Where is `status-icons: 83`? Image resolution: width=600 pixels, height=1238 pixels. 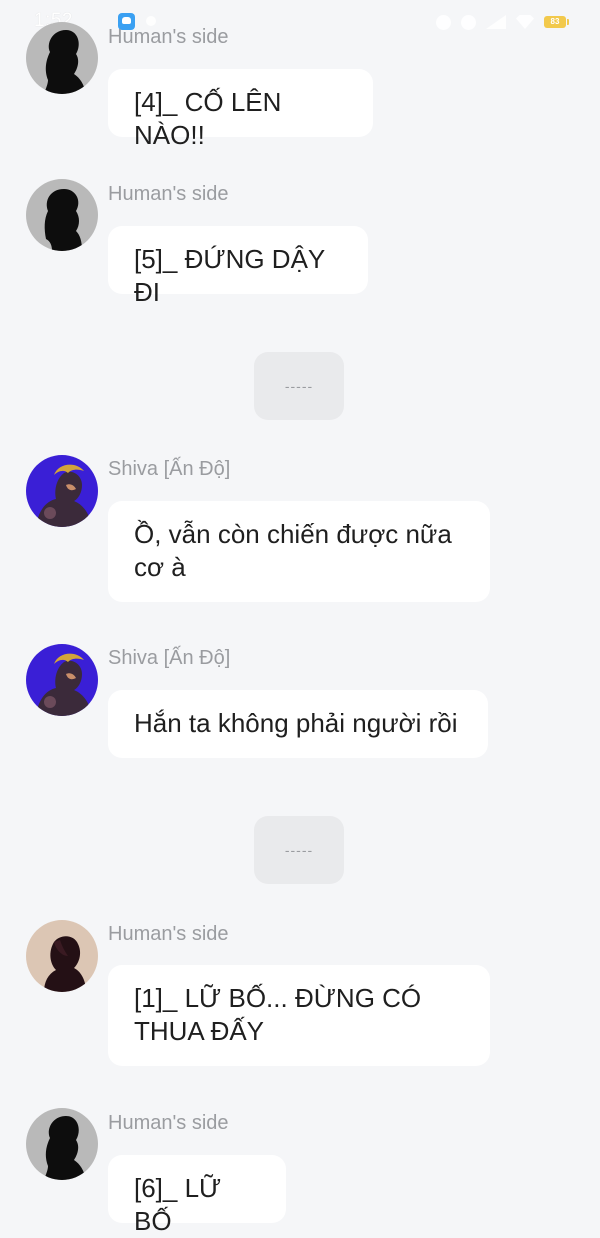 status-icons: 83 is located at coordinates (502, 22).